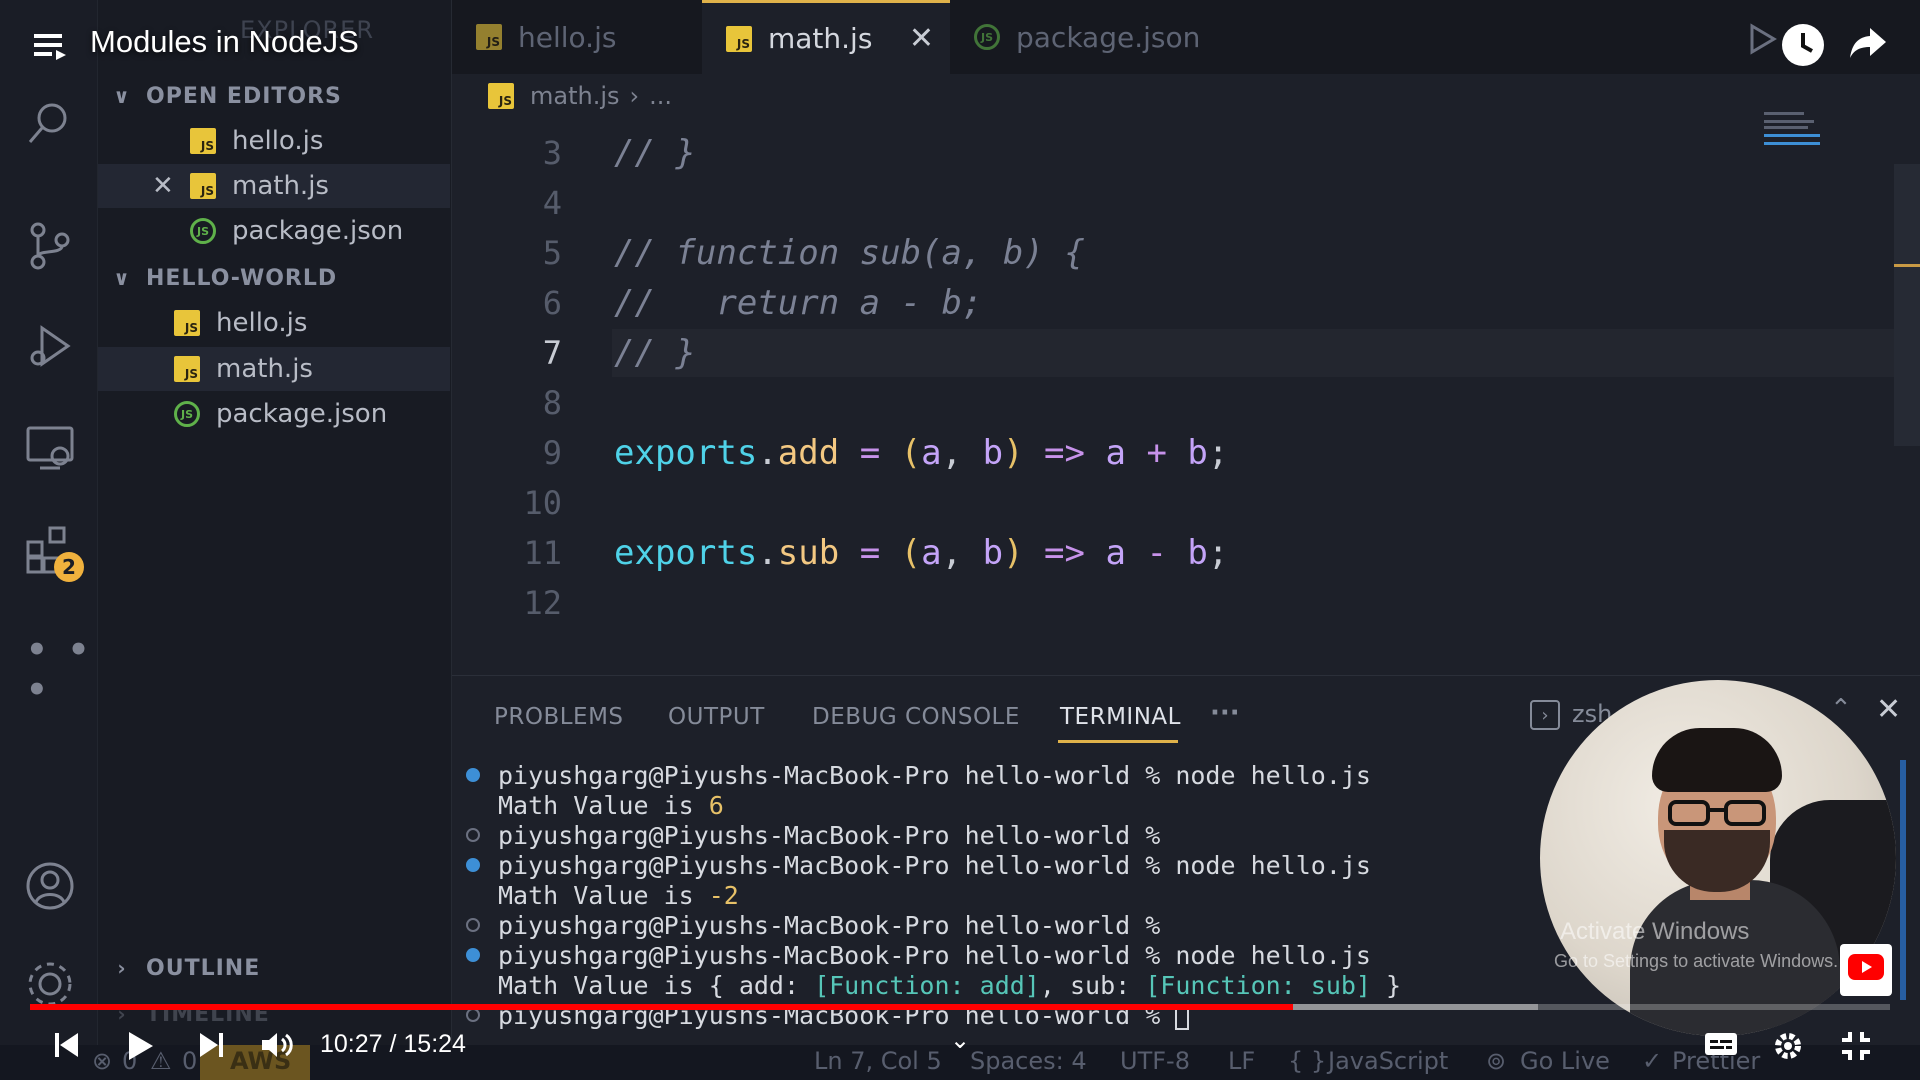 The image size is (1920, 1080). What do you see at coordinates (1655, 931) in the screenshot?
I see `windows-watermark-title: Activate Windows` at bounding box center [1655, 931].